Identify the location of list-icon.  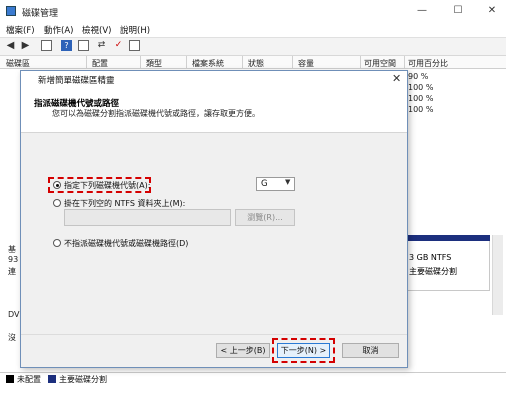
(83, 45).